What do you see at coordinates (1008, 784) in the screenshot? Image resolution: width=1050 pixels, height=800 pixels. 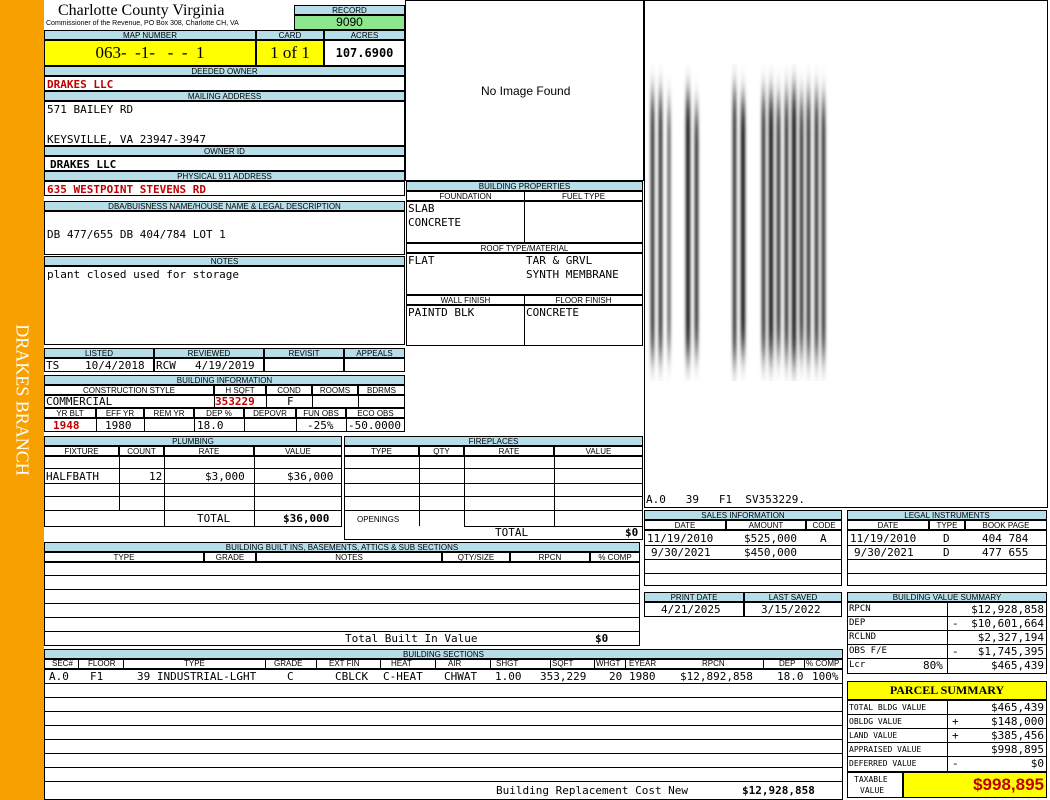 I see `taxable-value: $998,895` at bounding box center [1008, 784].